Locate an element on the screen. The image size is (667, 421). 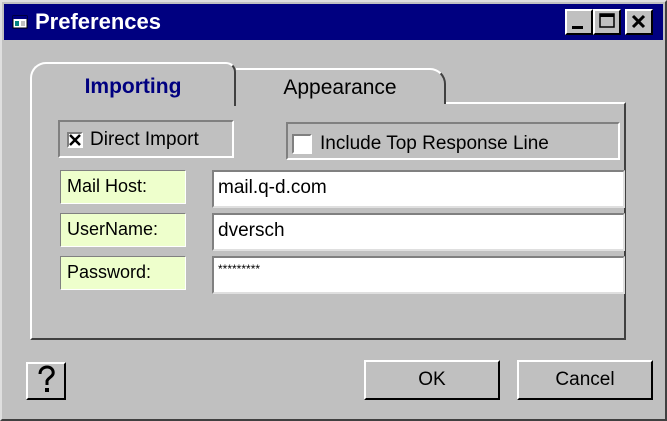
ok-button: OK is located at coordinates (432, 380).